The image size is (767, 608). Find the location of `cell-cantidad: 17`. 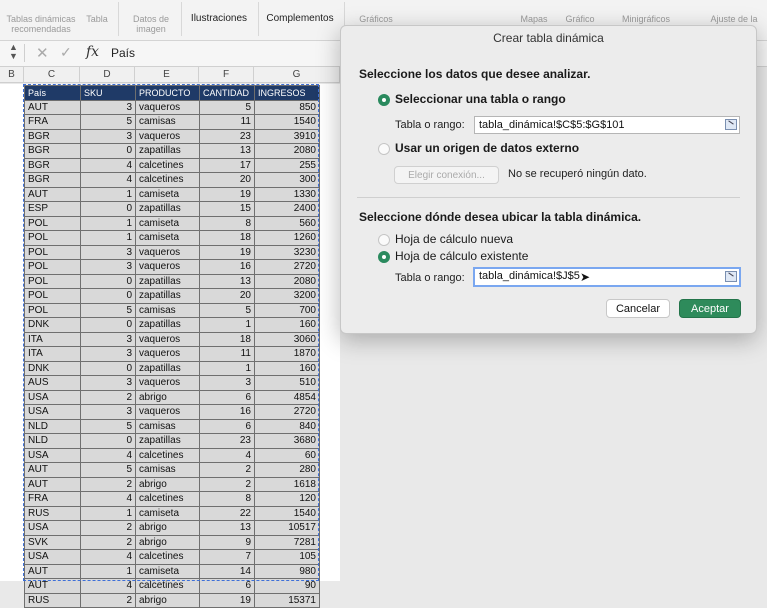

cell-cantidad: 17 is located at coordinates (227, 165).